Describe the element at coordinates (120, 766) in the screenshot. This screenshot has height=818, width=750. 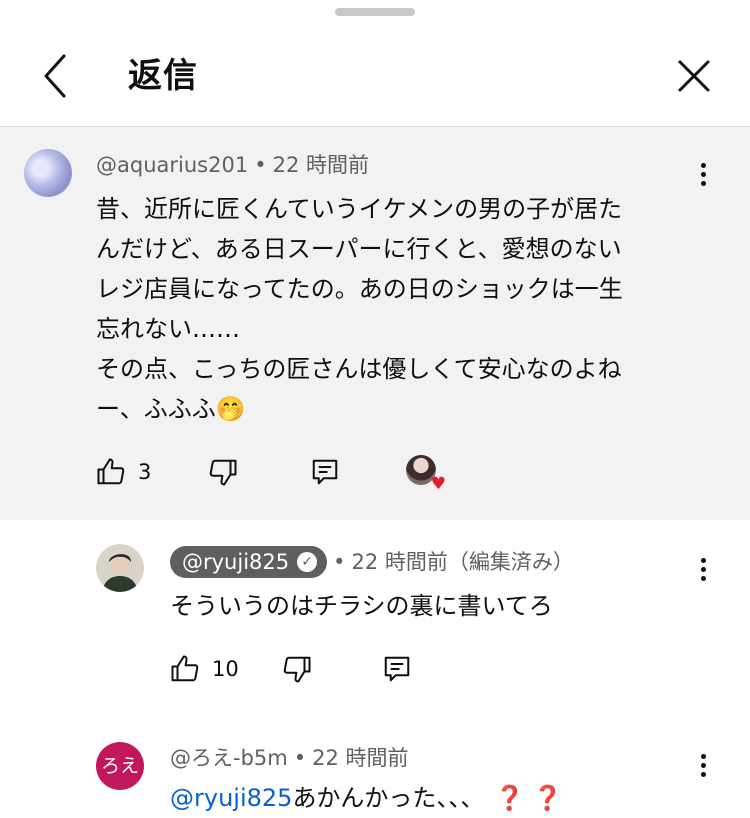
I see `avatar: ろえ` at that location.